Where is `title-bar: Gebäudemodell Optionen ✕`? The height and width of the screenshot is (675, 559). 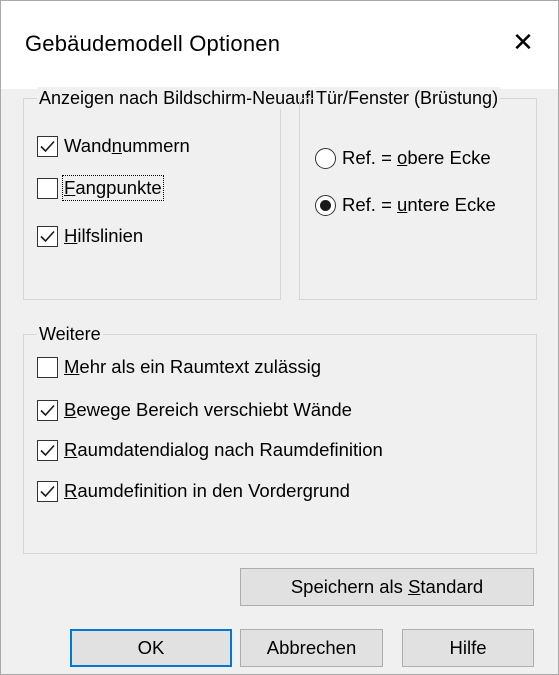
title-bar: Gebäudemodell Optionen ✕ is located at coordinates (279, 45).